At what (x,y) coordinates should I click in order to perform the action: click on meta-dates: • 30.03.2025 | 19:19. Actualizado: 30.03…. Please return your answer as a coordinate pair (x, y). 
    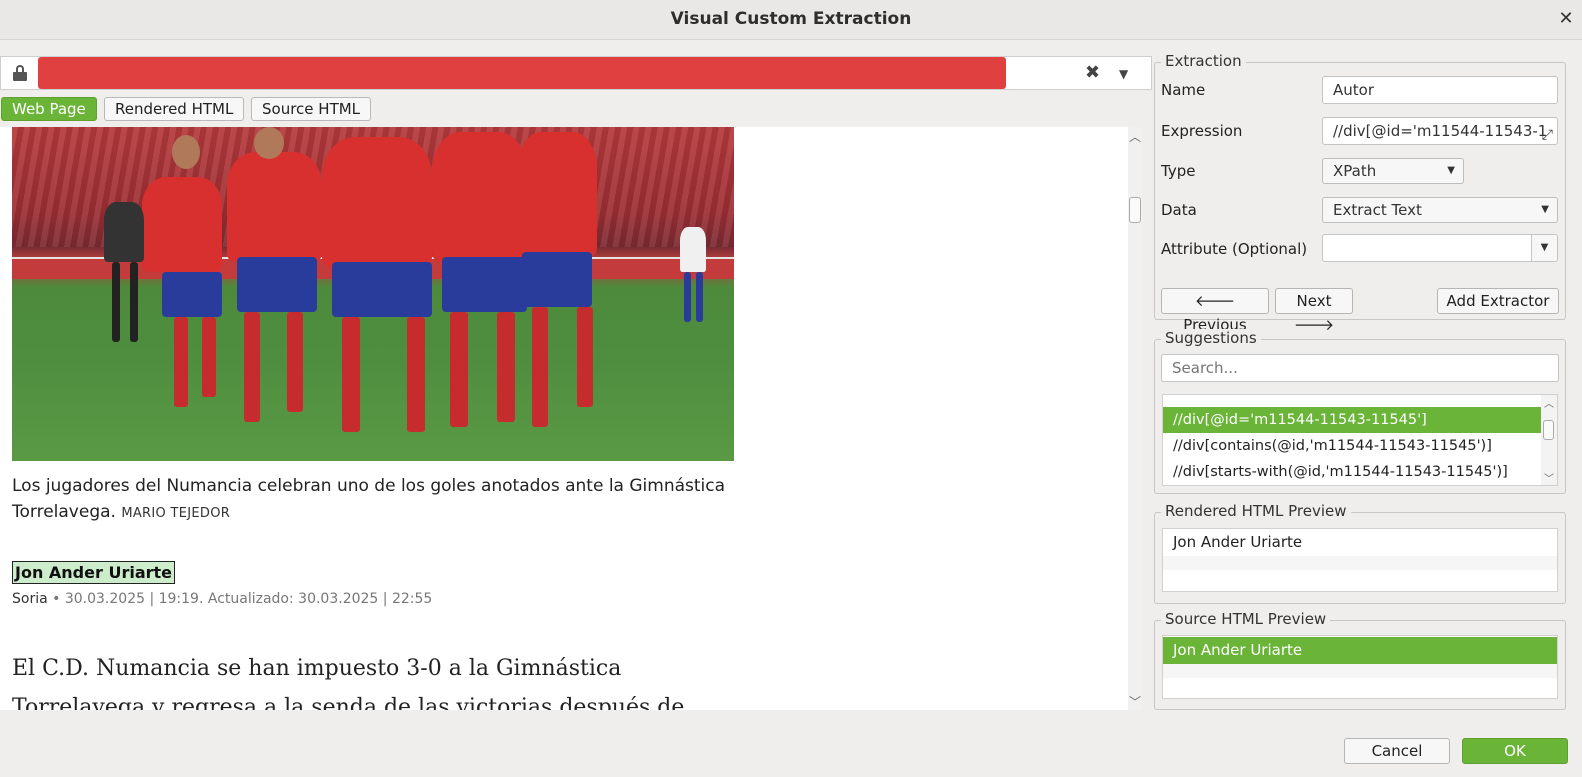
    Looking at the image, I should click on (240, 599).